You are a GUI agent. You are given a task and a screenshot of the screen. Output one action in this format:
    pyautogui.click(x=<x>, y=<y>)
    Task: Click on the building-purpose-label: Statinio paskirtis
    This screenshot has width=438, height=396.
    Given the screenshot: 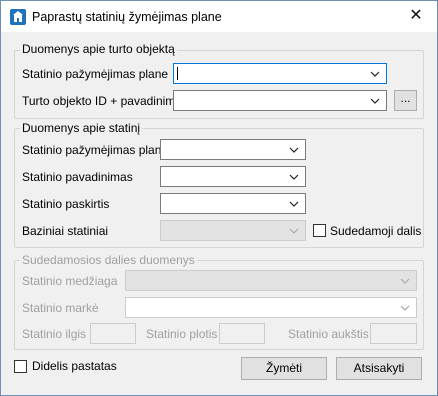 What is the action you would take?
    pyautogui.click(x=66, y=204)
    